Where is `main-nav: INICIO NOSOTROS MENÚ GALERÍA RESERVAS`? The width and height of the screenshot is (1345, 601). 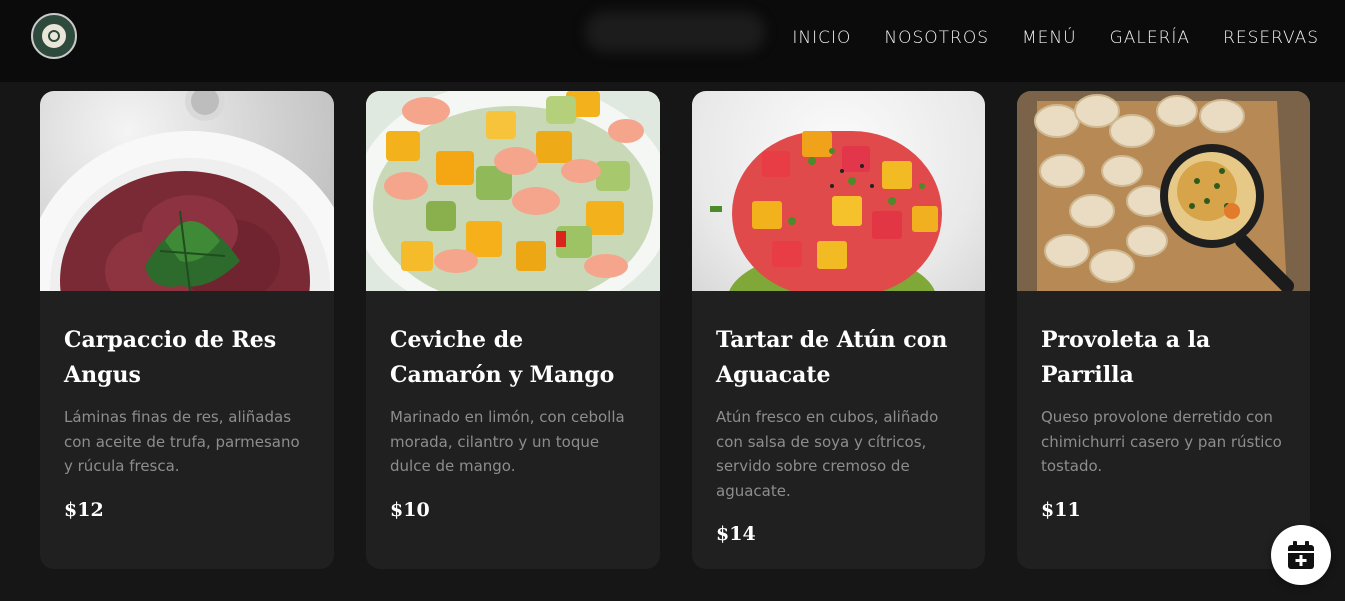
main-nav: INICIO NOSOTROS MENÚ GALERÍA RESERVAS is located at coordinates (1055, 38).